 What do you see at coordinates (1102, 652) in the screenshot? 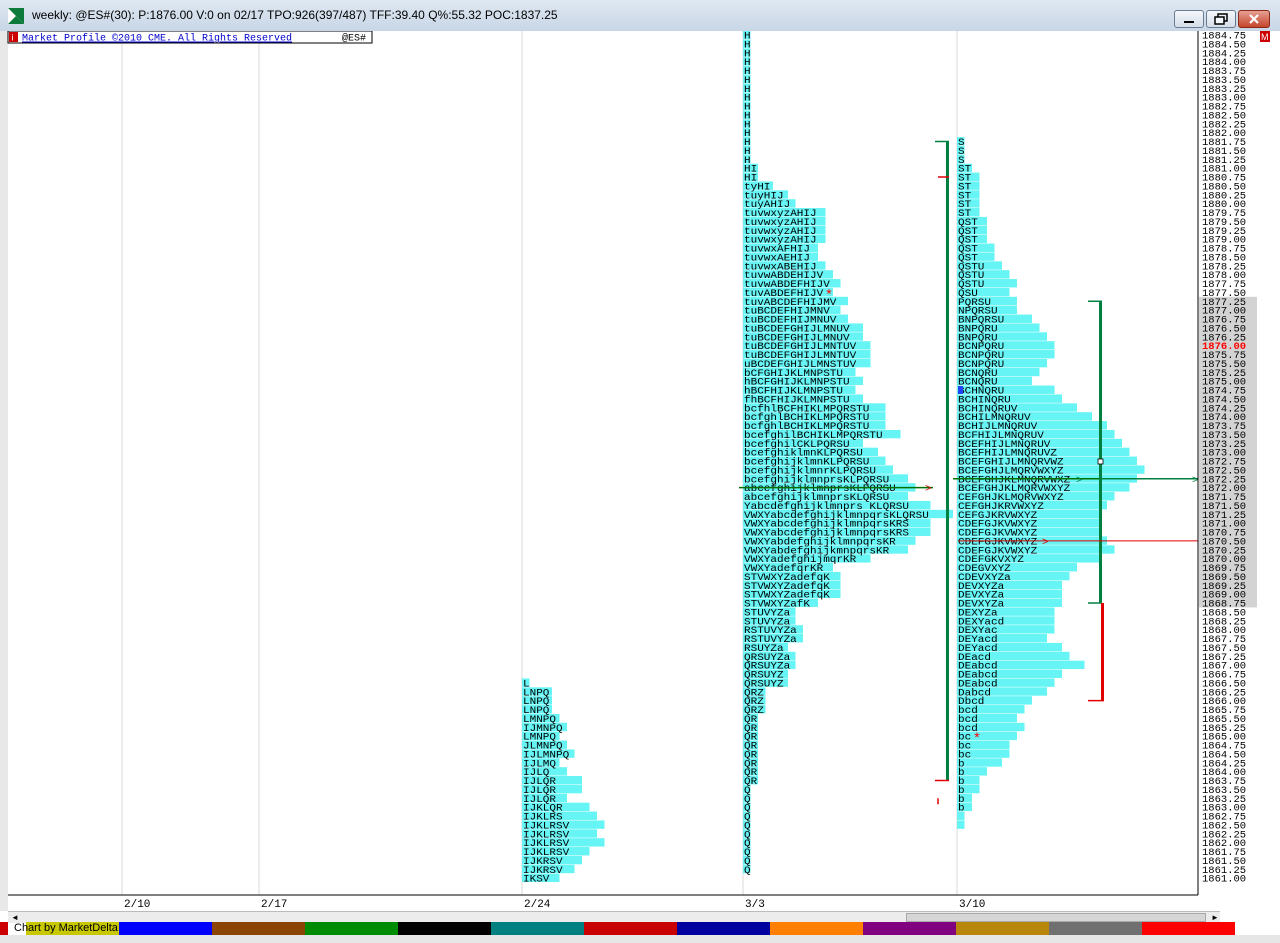
I see `extension-bar` at bounding box center [1102, 652].